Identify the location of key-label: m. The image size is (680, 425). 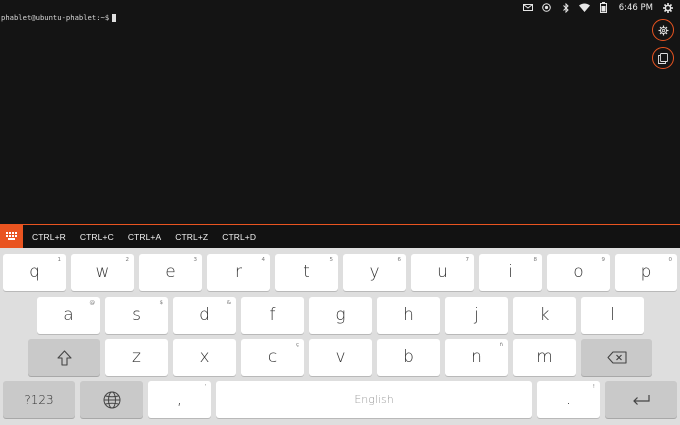
(544, 357).